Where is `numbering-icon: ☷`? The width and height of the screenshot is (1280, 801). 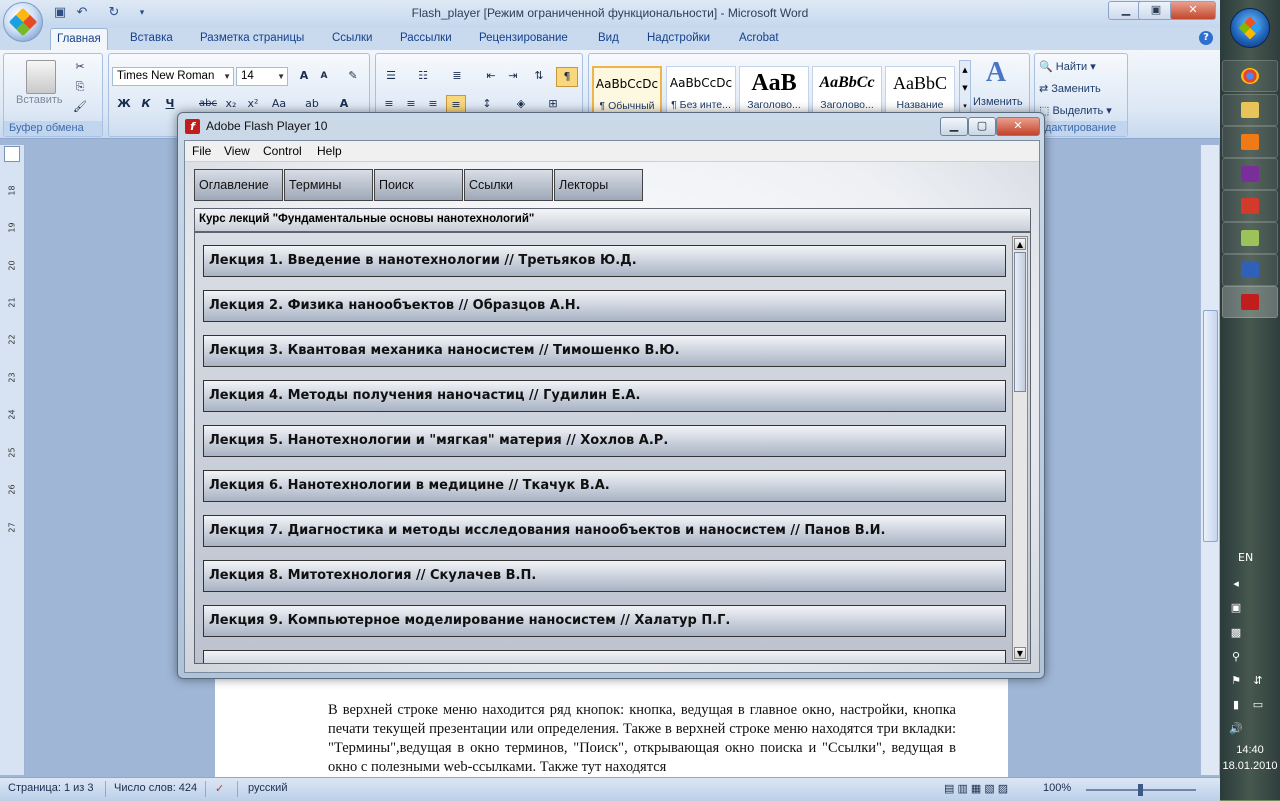
numbering-icon: ☷ is located at coordinates (423, 76).